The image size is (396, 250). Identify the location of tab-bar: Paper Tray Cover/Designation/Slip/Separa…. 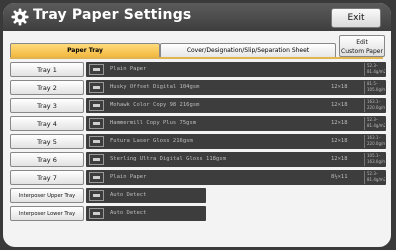
(173, 50).